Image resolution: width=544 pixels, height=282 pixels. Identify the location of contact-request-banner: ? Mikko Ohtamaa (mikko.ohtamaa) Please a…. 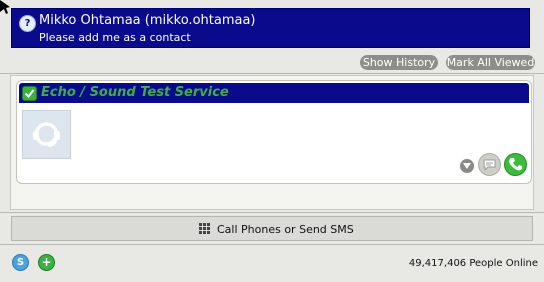
(270, 28).